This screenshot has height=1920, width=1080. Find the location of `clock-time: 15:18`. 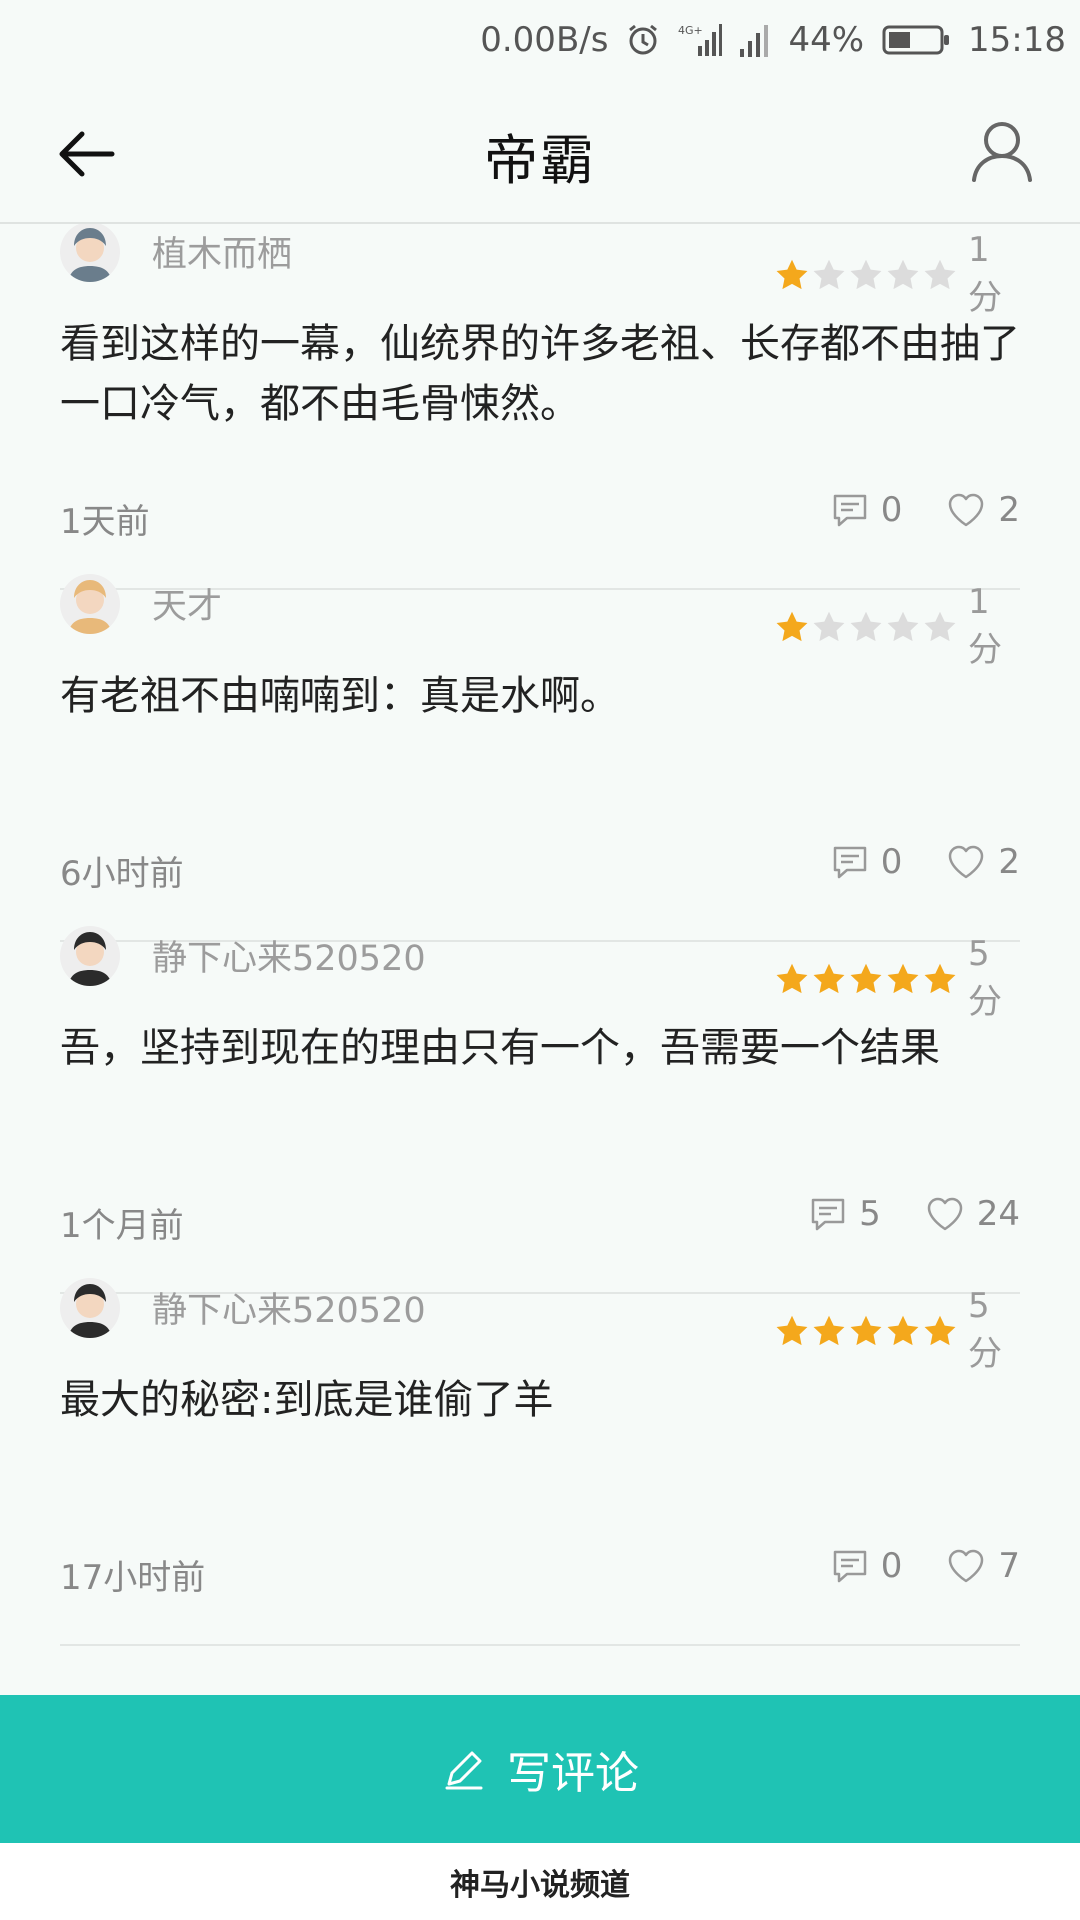

clock-time: 15:18 is located at coordinates (1017, 40).